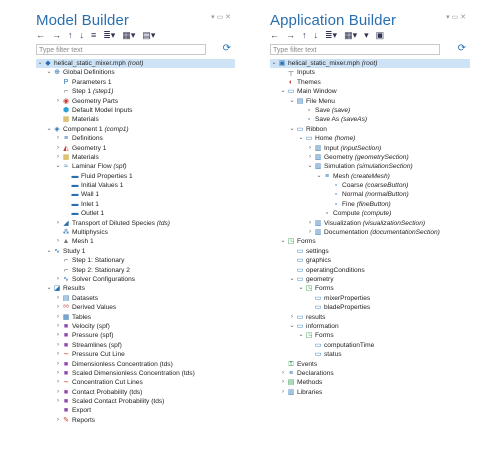  What do you see at coordinates (135, 241) in the screenshot?
I see `tree-node: › ▲ Mesh 1` at bounding box center [135, 241].